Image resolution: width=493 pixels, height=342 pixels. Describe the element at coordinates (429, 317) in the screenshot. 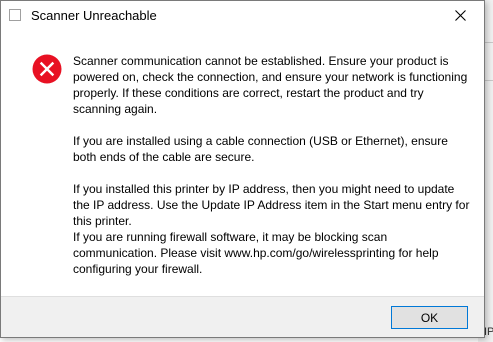

I see `ok-button: OK` at that location.